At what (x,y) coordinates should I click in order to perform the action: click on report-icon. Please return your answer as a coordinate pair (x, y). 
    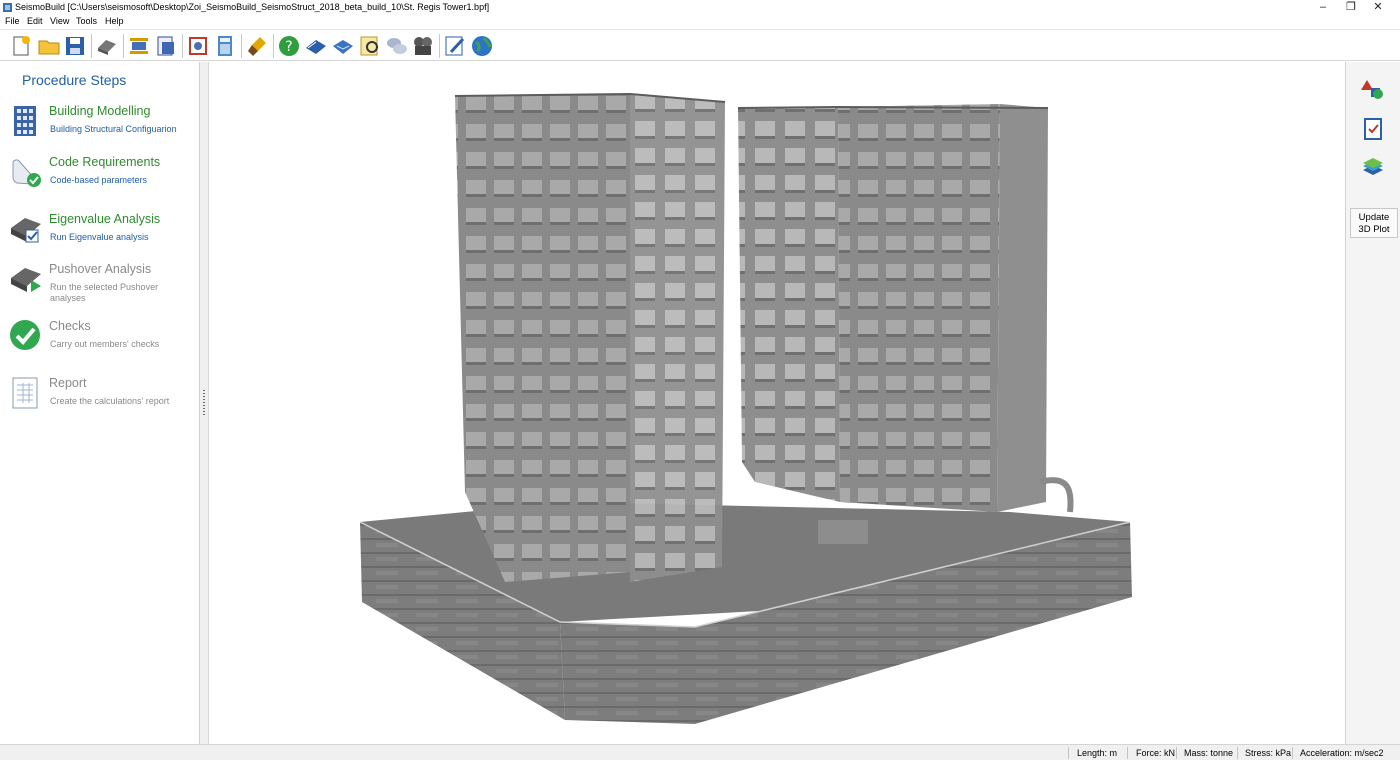
    Looking at the image, I should click on (25, 393).